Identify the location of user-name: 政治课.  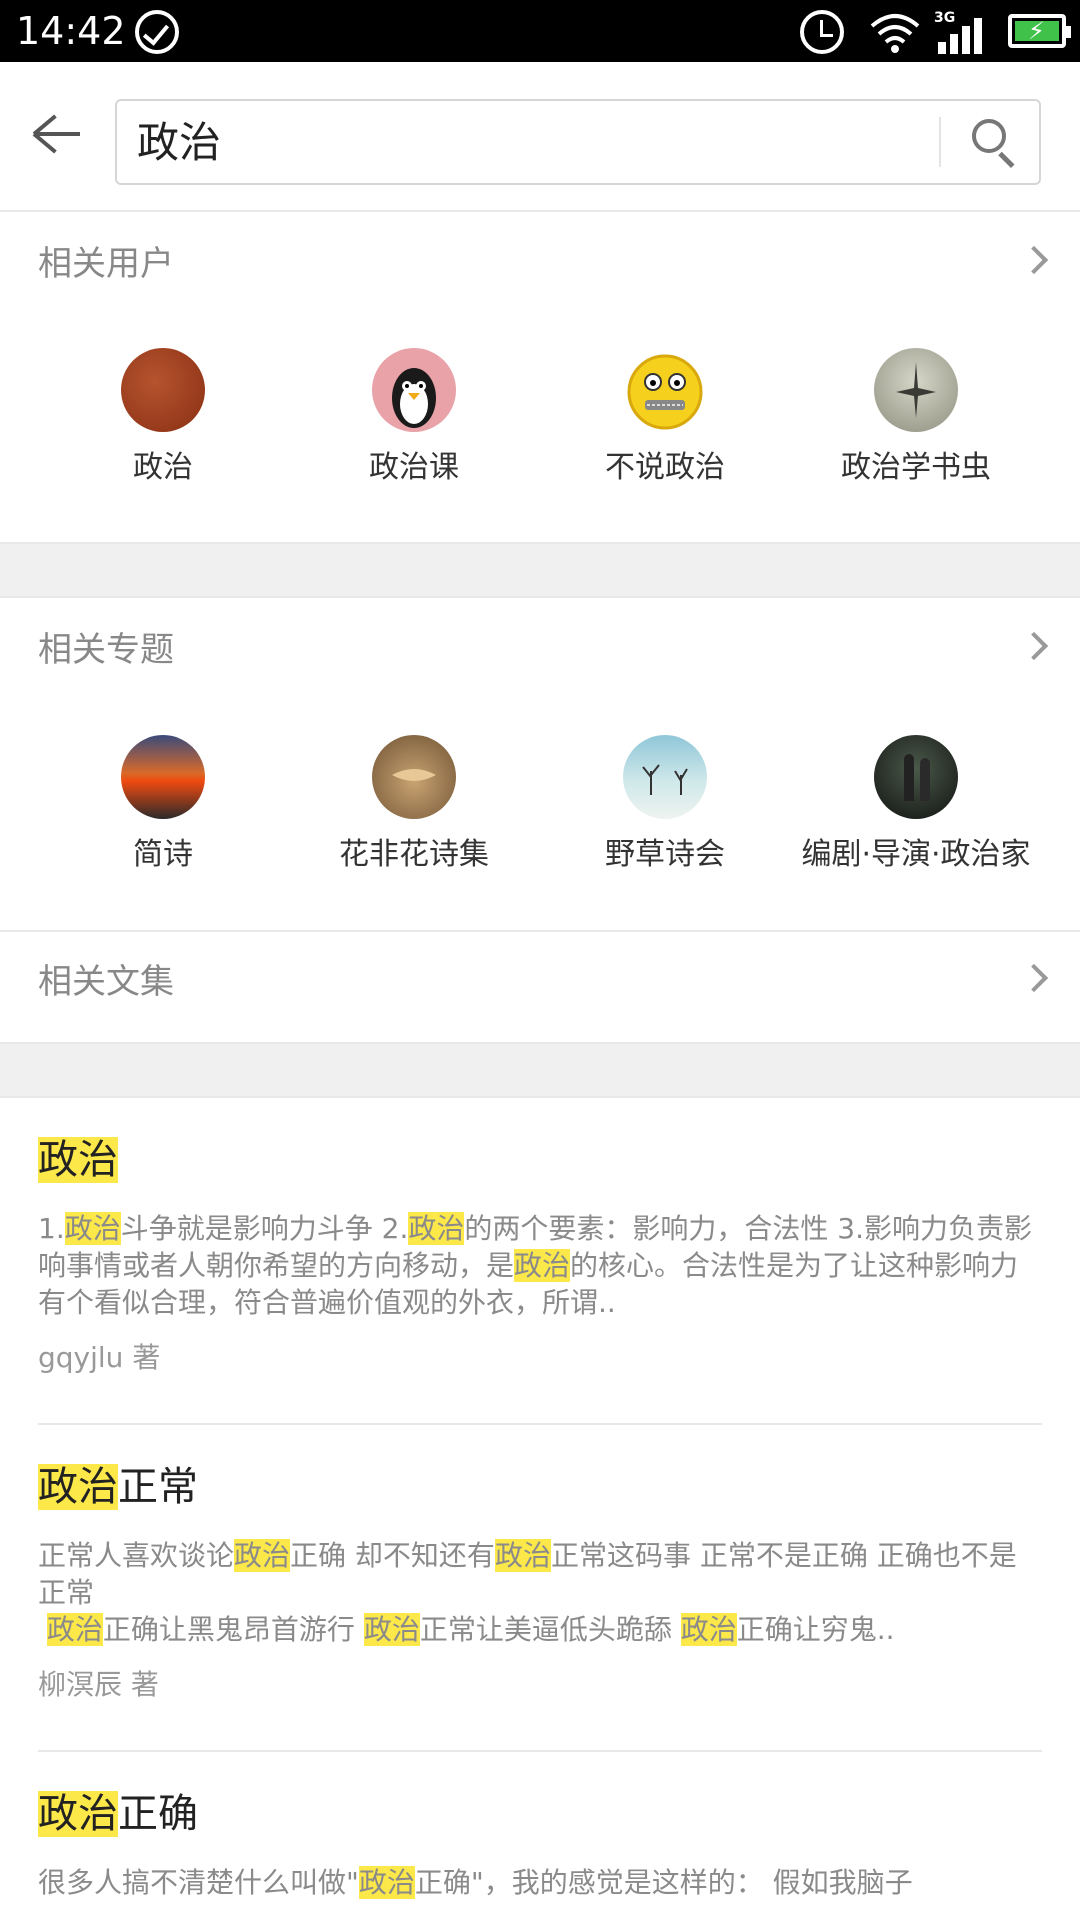
(414, 467).